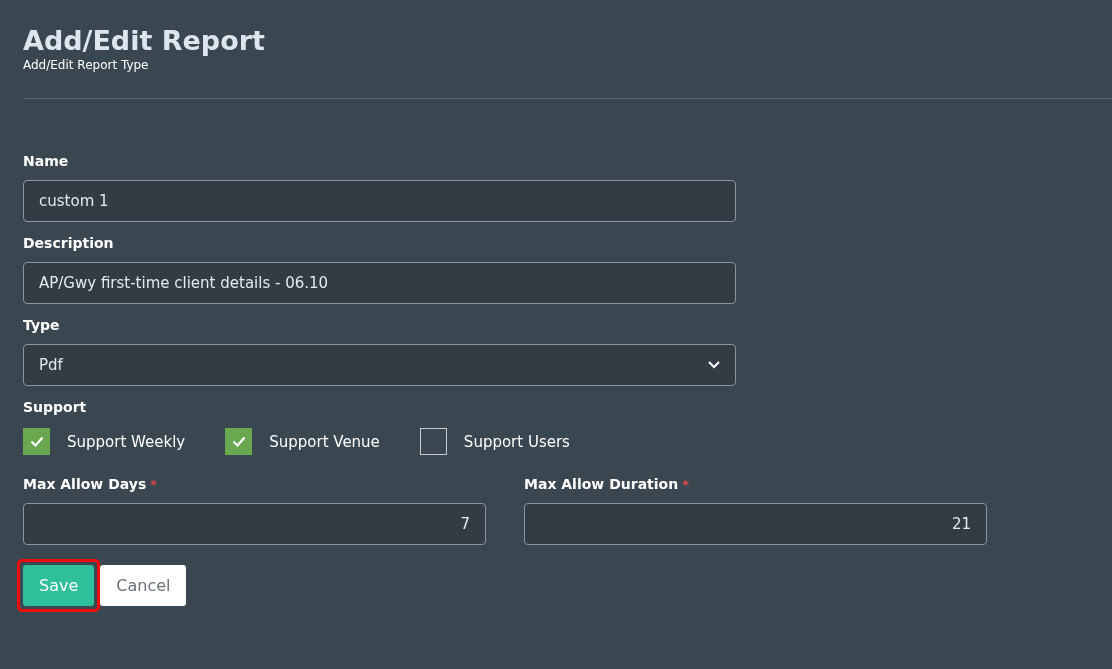 Image resolution: width=1112 pixels, height=669 pixels. What do you see at coordinates (755, 524) in the screenshot?
I see `number-input: 21` at bounding box center [755, 524].